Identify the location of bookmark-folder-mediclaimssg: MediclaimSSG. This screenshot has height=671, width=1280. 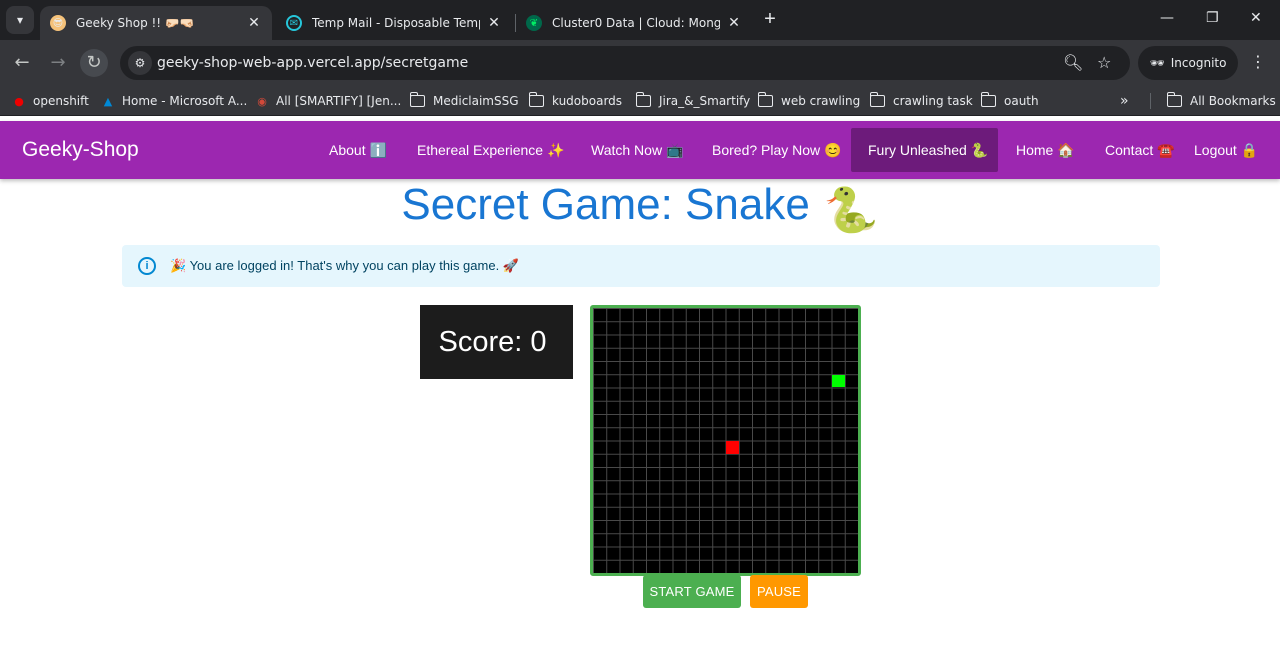
(464, 101).